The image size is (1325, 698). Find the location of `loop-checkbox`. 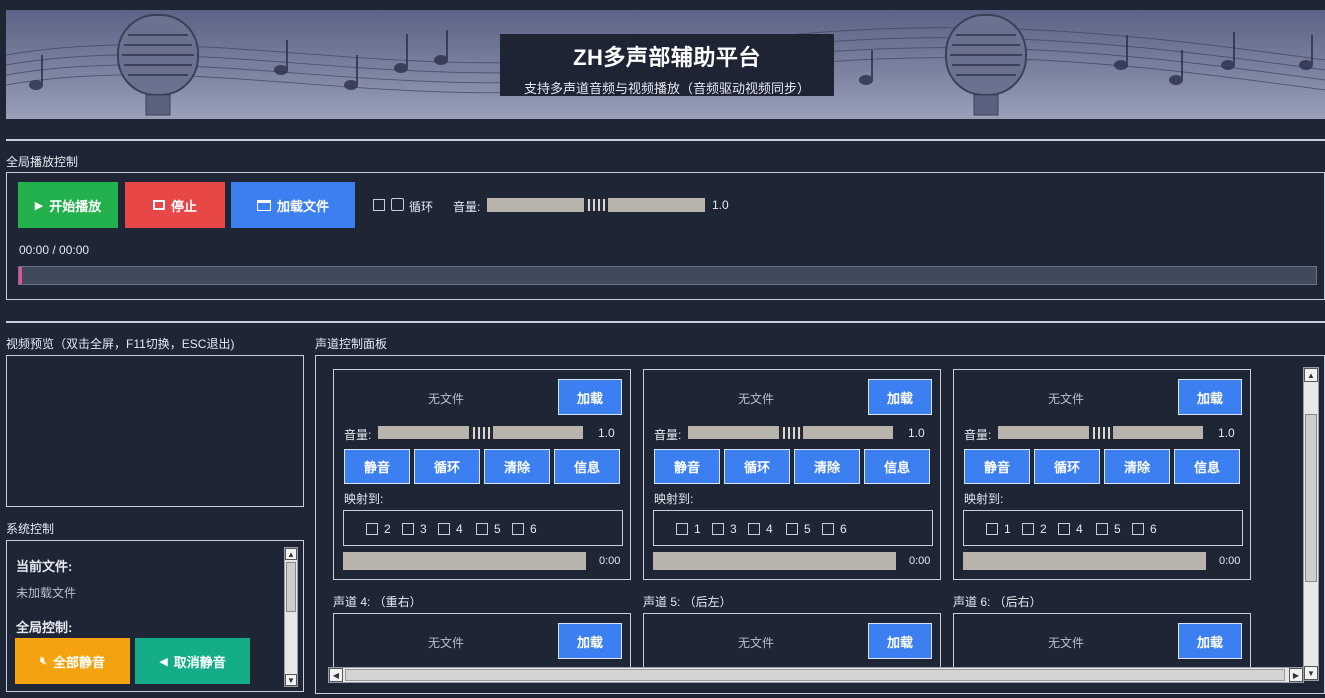

loop-checkbox is located at coordinates (379, 205).